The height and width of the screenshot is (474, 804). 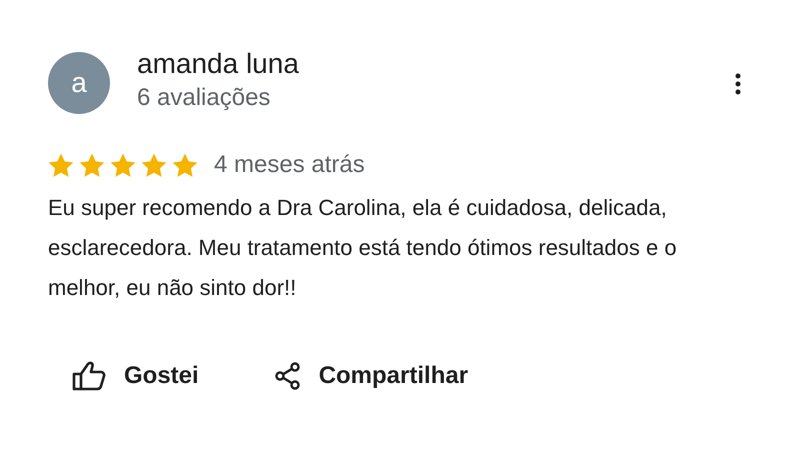 What do you see at coordinates (287, 376) in the screenshot?
I see `share-icon` at bounding box center [287, 376].